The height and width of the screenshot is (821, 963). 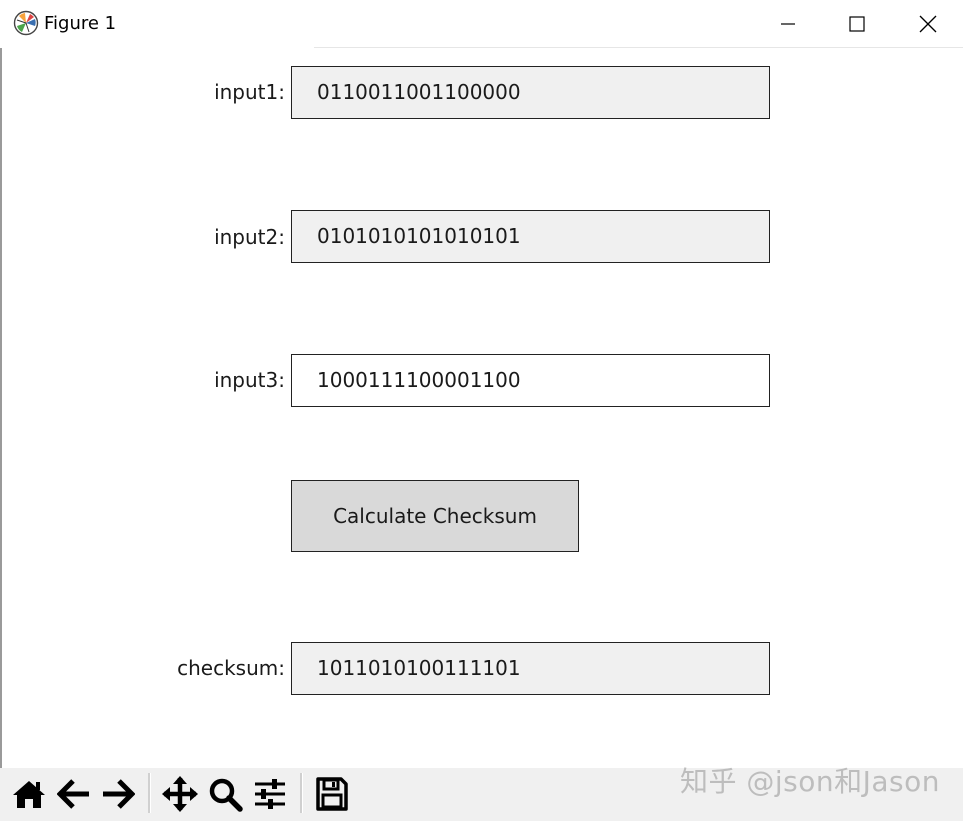 I want to click on save-icon, so click(x=332, y=794).